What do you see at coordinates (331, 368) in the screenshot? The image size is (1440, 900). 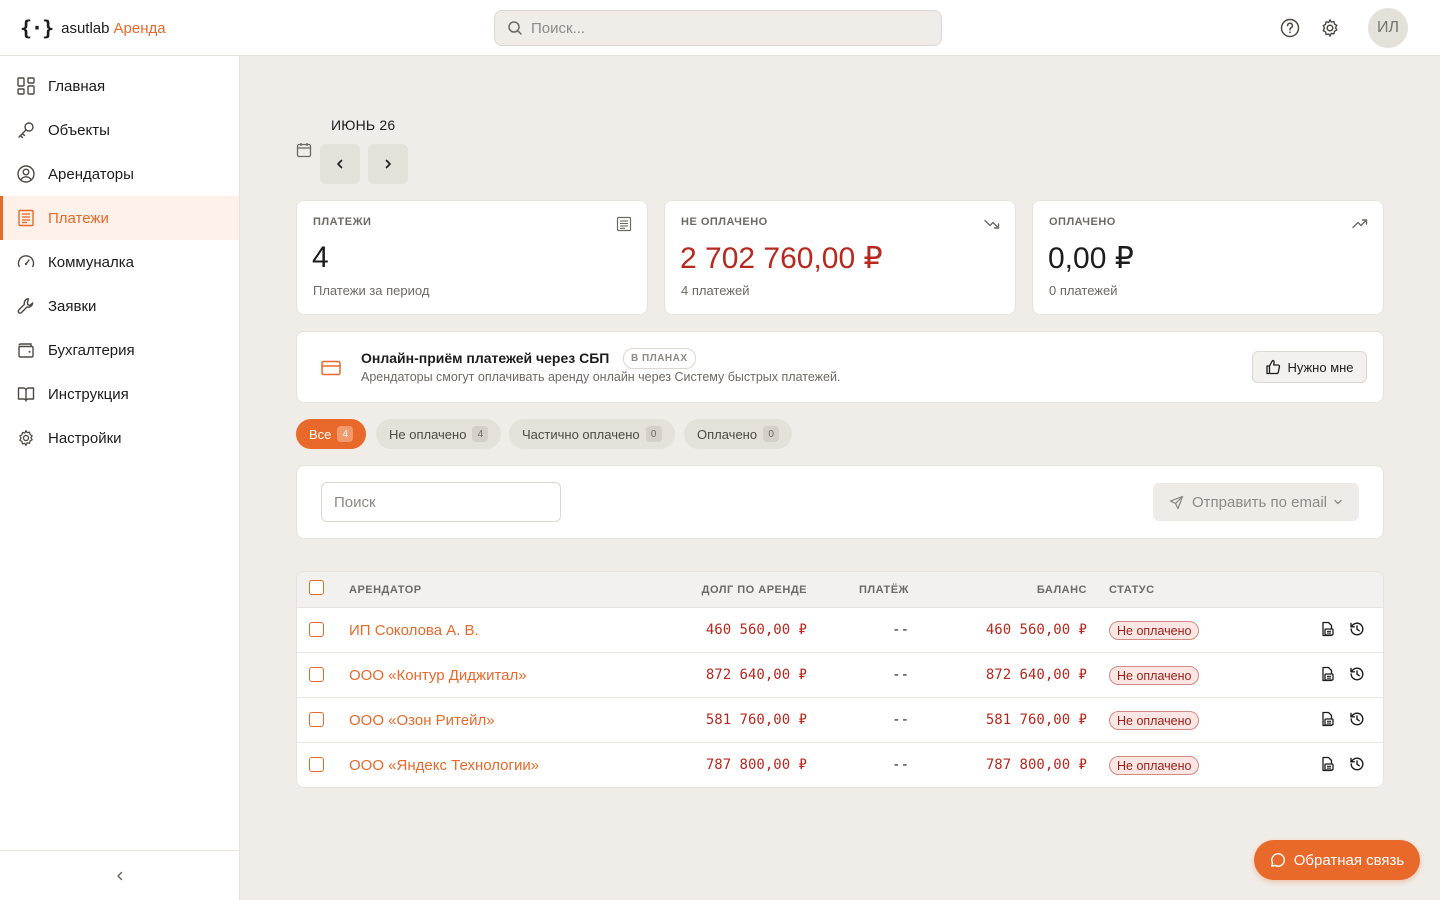 I see `credit-card-icon` at bounding box center [331, 368].